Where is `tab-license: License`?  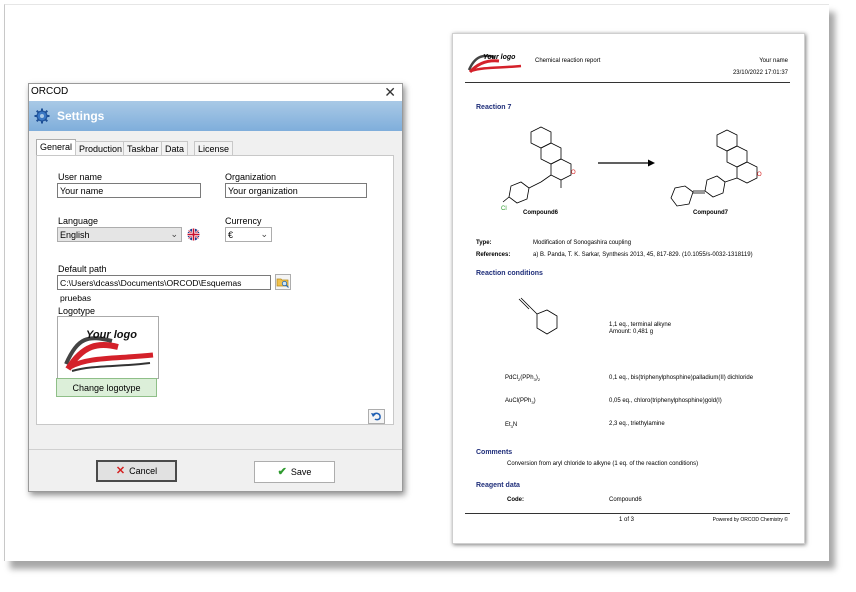
tab-license: License is located at coordinates (214, 148).